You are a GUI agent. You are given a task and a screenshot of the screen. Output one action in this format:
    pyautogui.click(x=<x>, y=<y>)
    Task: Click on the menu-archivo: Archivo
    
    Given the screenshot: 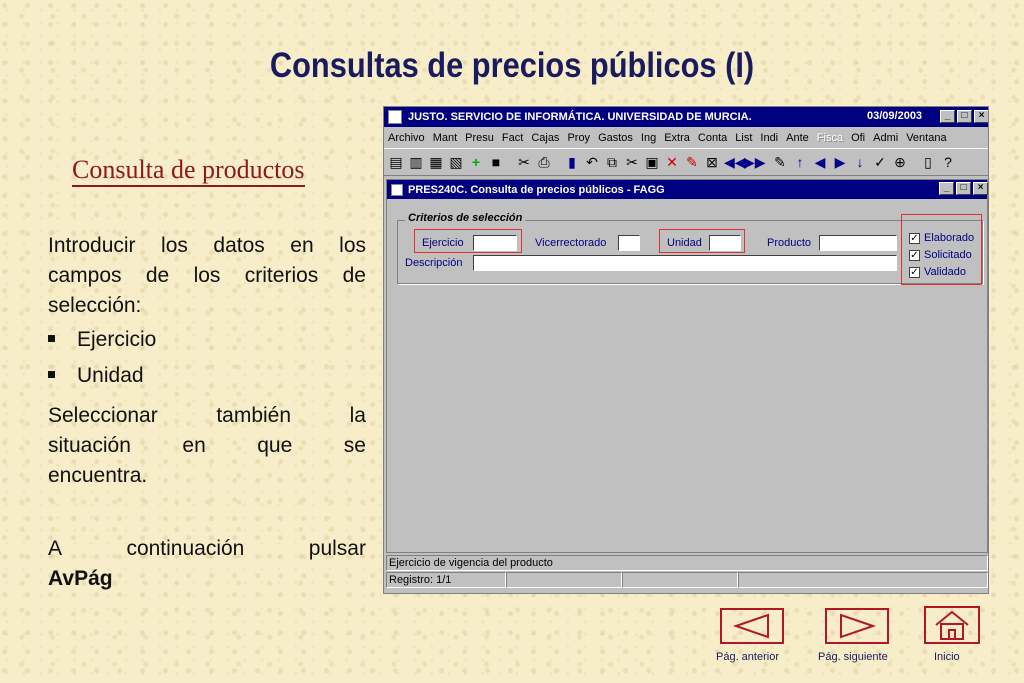 What is the action you would take?
    pyautogui.click(x=406, y=138)
    